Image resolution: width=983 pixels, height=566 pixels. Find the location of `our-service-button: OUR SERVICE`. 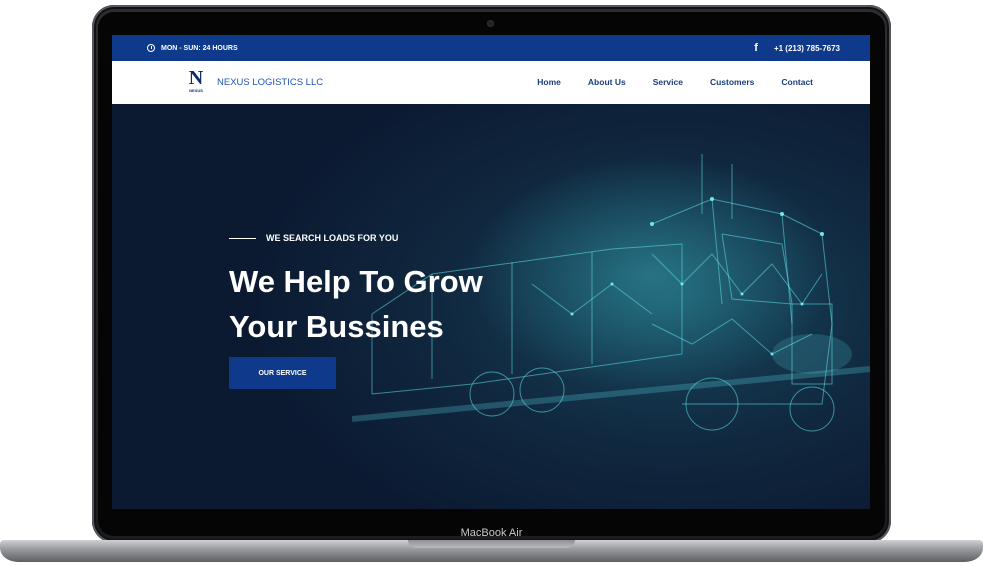

our-service-button: OUR SERVICE is located at coordinates (282, 373).